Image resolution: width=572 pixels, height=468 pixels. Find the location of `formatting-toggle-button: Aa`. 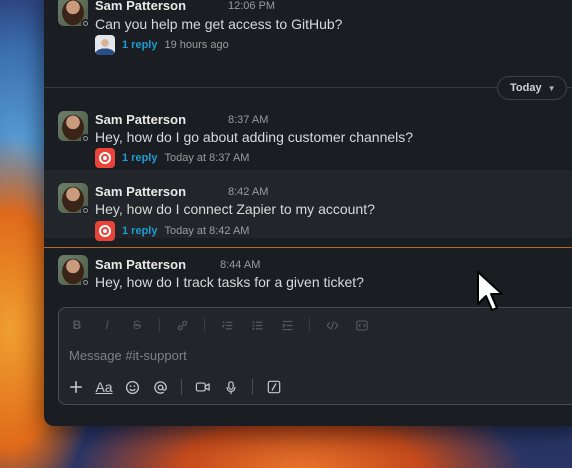

formatting-toggle-button: Aa is located at coordinates (104, 387).